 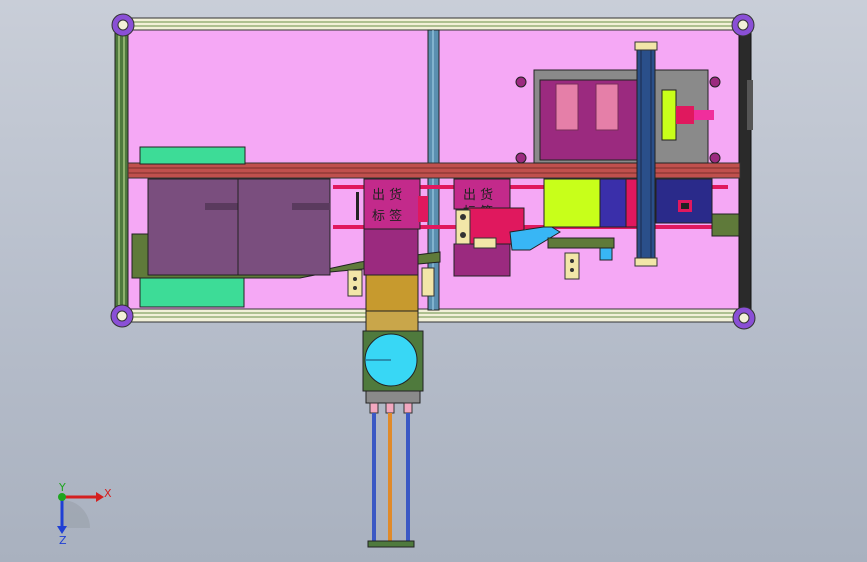 What do you see at coordinates (391, 544) in the screenshot?
I see `rod-base-plate` at bounding box center [391, 544].